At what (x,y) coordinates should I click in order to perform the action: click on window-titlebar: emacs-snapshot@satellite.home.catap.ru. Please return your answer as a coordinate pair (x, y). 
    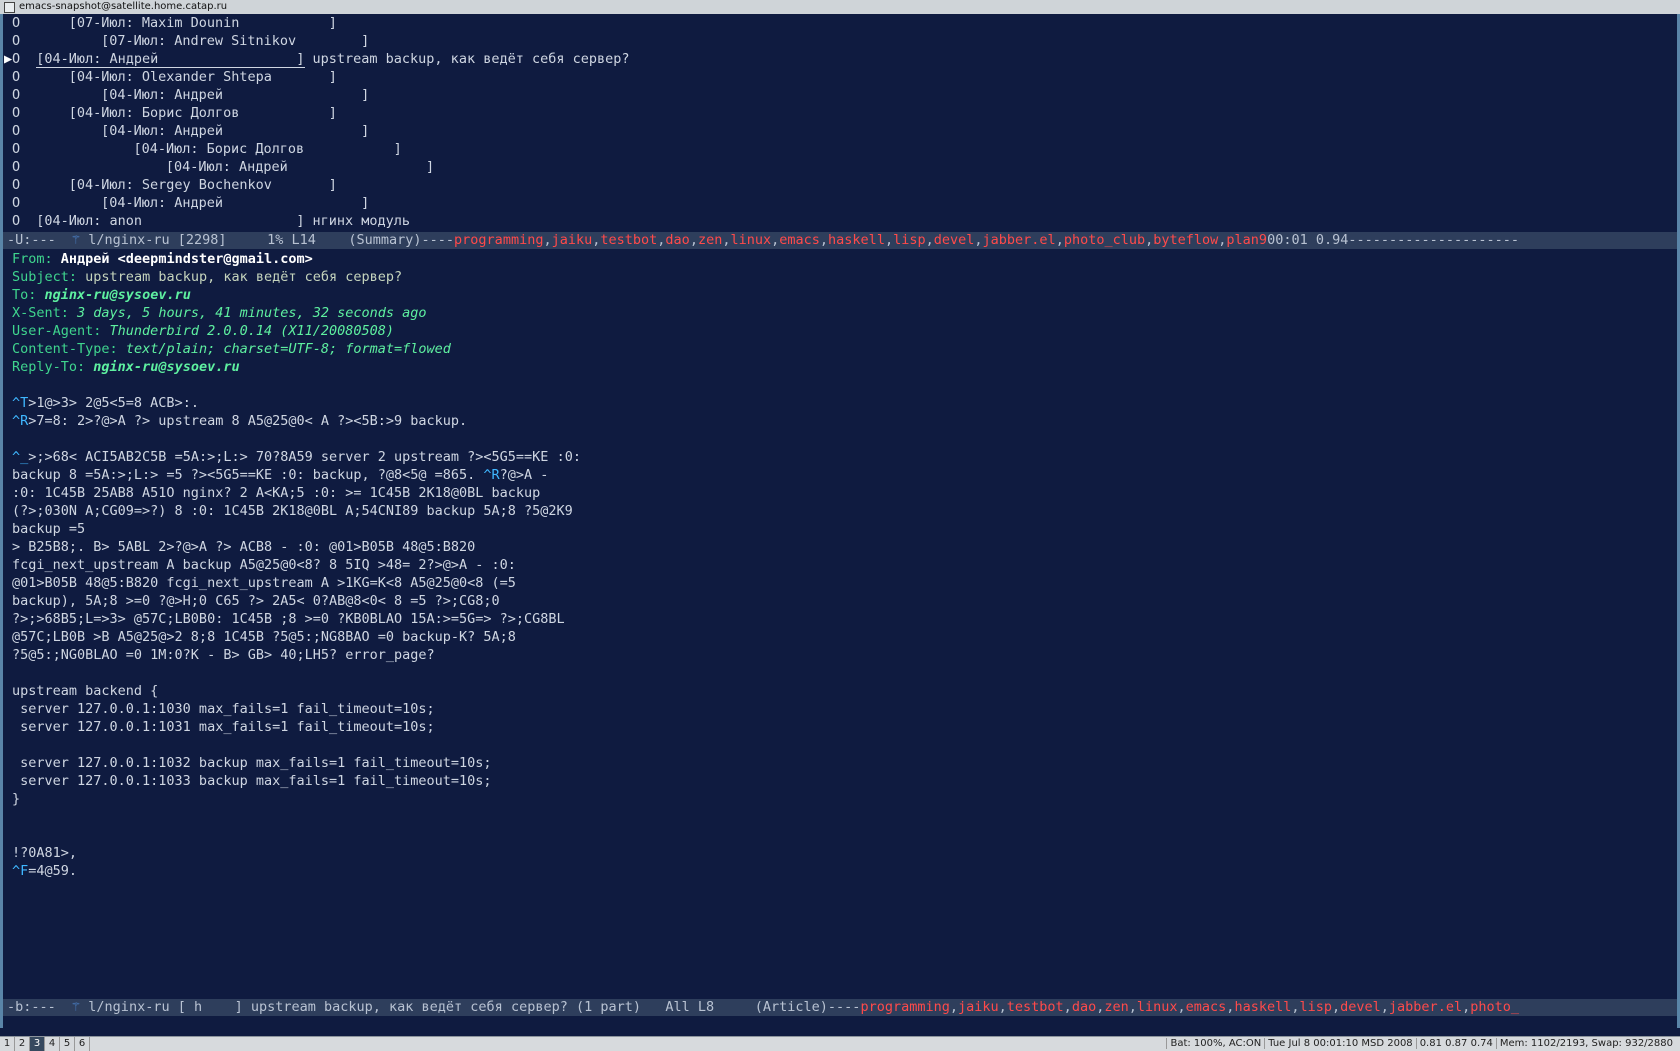
    Looking at the image, I should click on (840, 7).